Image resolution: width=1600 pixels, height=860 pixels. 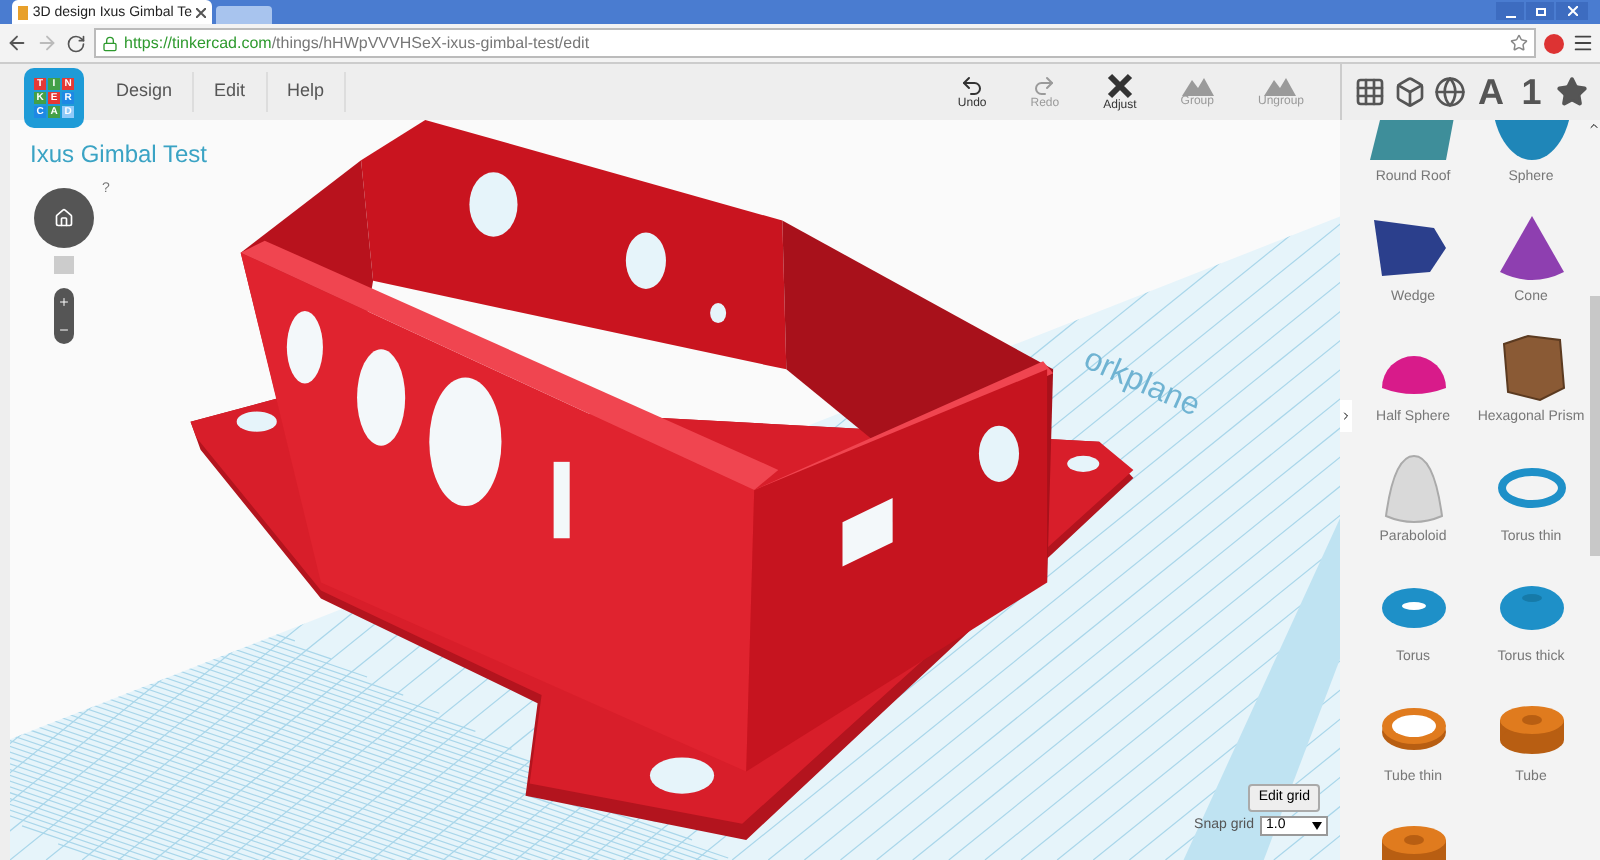 I want to click on collapse-tab, so click(x=1346, y=416).